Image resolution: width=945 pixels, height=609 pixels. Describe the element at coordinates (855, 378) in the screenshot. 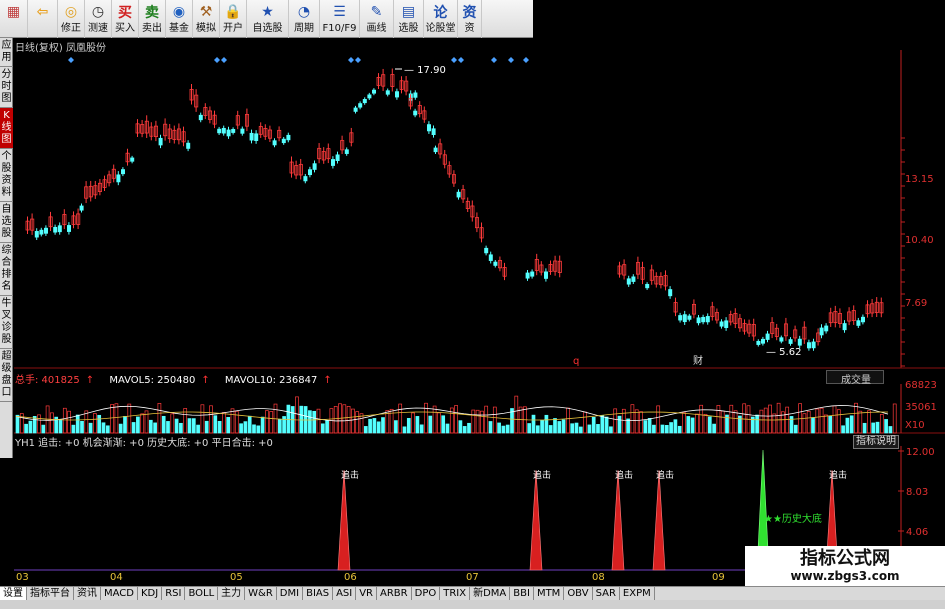

I see `volume-indicator-dropdown: 成交量` at that location.